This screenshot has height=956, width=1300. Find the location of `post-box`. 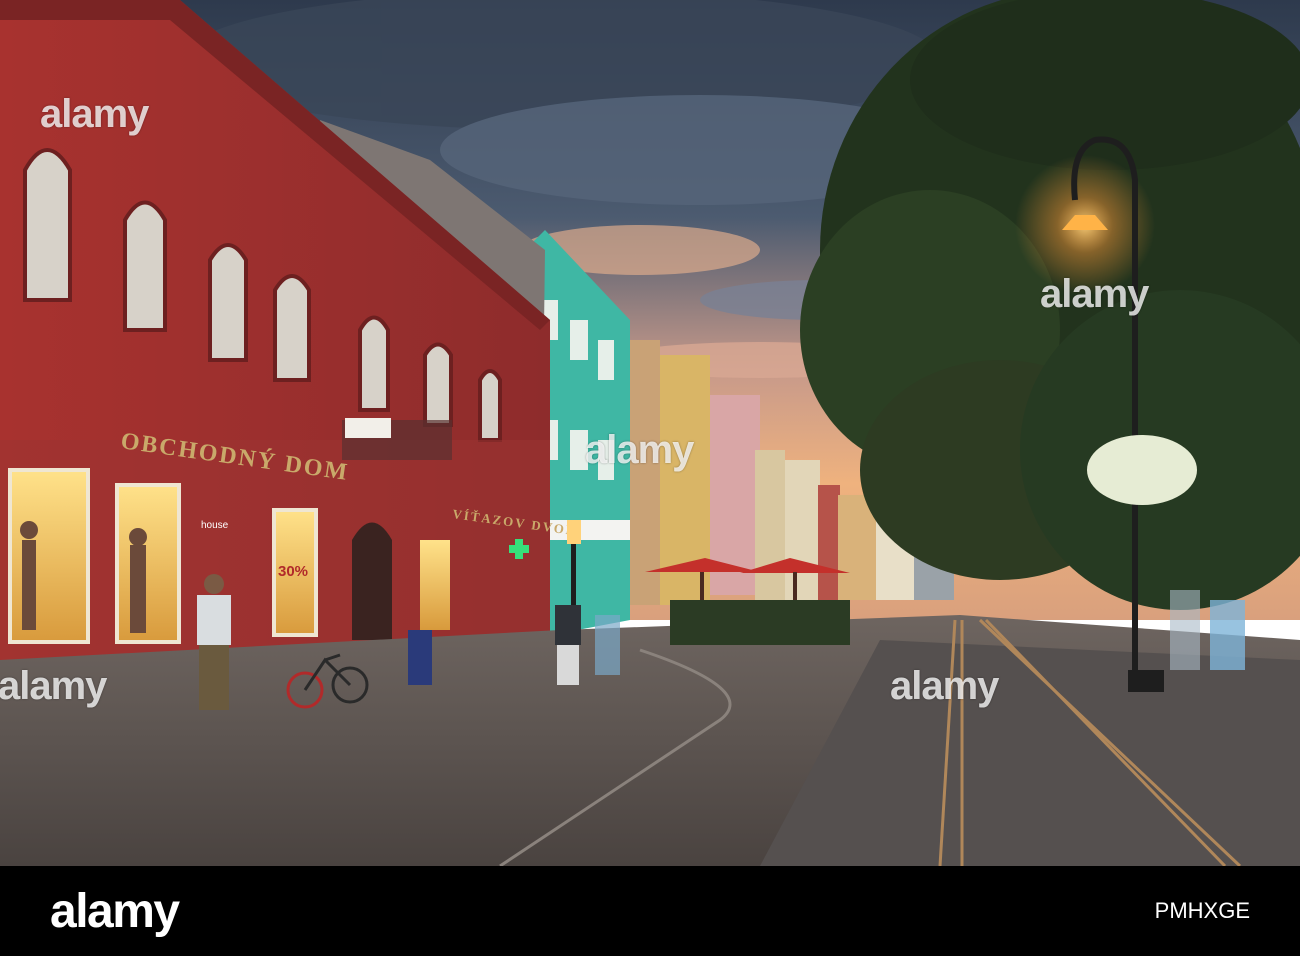

post-box is located at coordinates (420, 657).